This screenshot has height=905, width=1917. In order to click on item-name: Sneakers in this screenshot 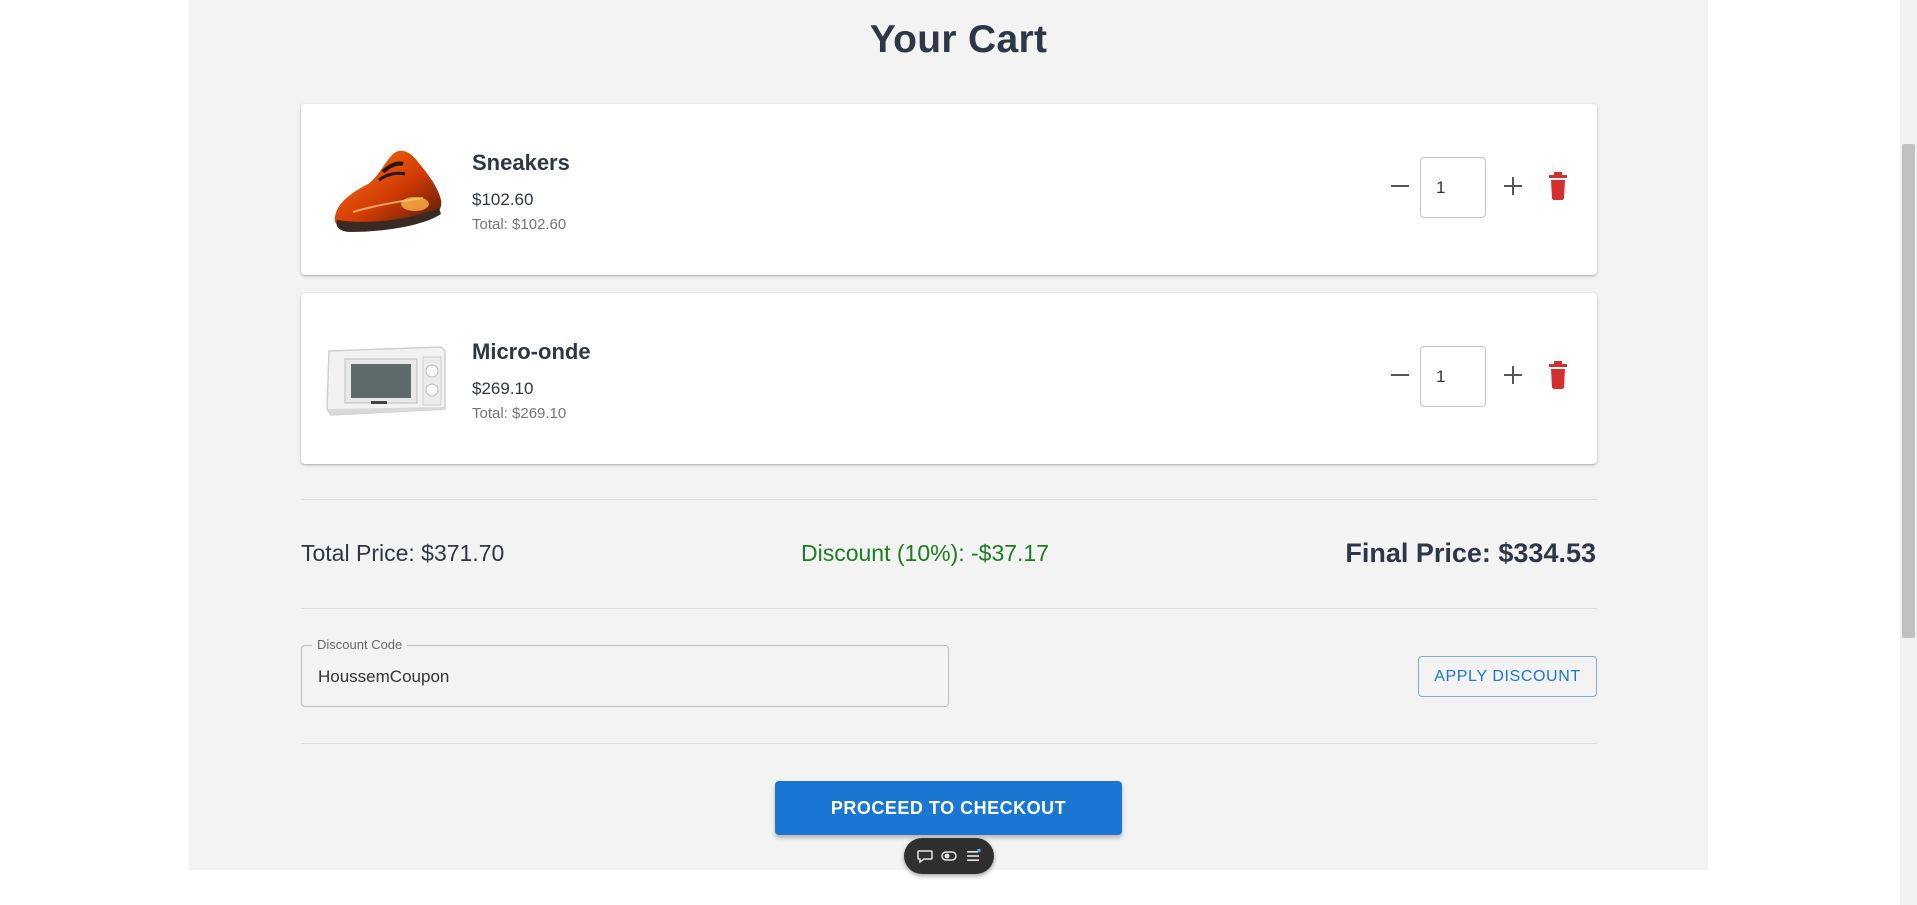, I will do `click(521, 162)`.